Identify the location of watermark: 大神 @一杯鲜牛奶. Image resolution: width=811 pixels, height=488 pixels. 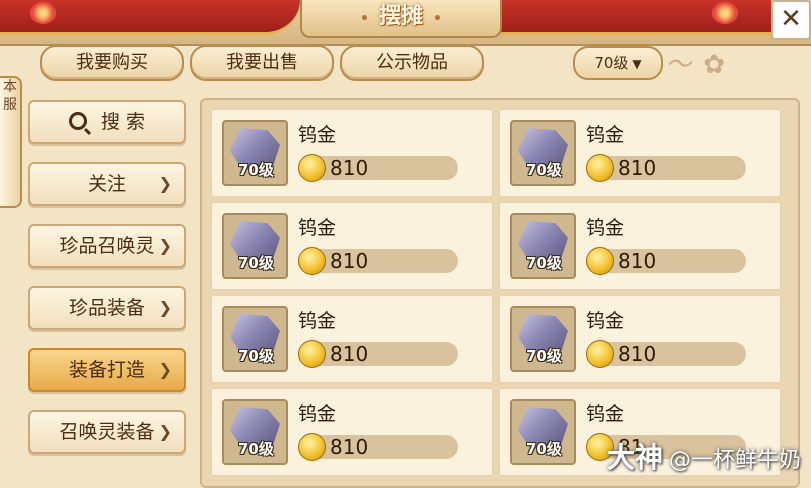
(704, 456).